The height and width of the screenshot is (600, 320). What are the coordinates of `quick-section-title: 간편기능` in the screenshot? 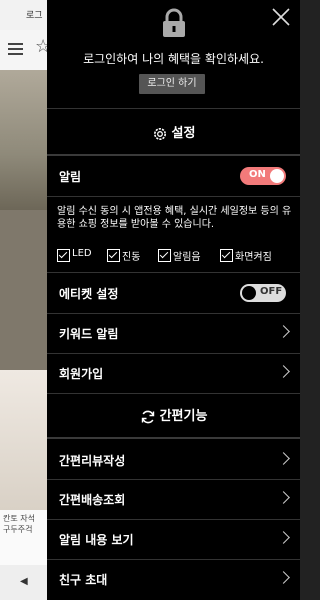 It's located at (173, 415).